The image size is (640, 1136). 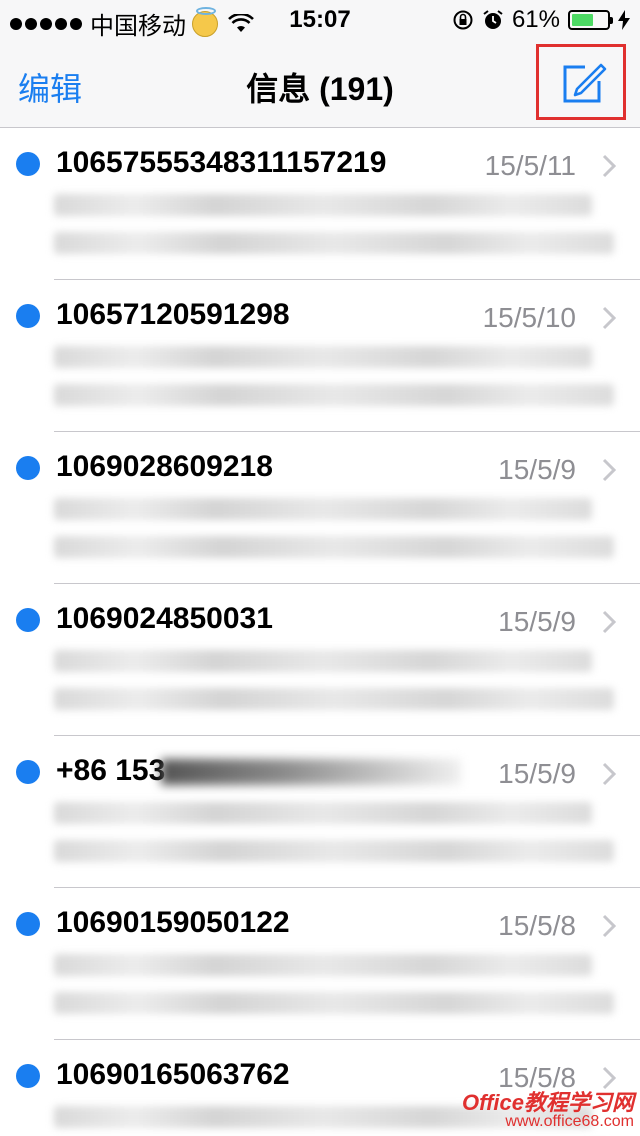 I want to click on message-sender-text: 1069024850031, so click(x=164, y=618).